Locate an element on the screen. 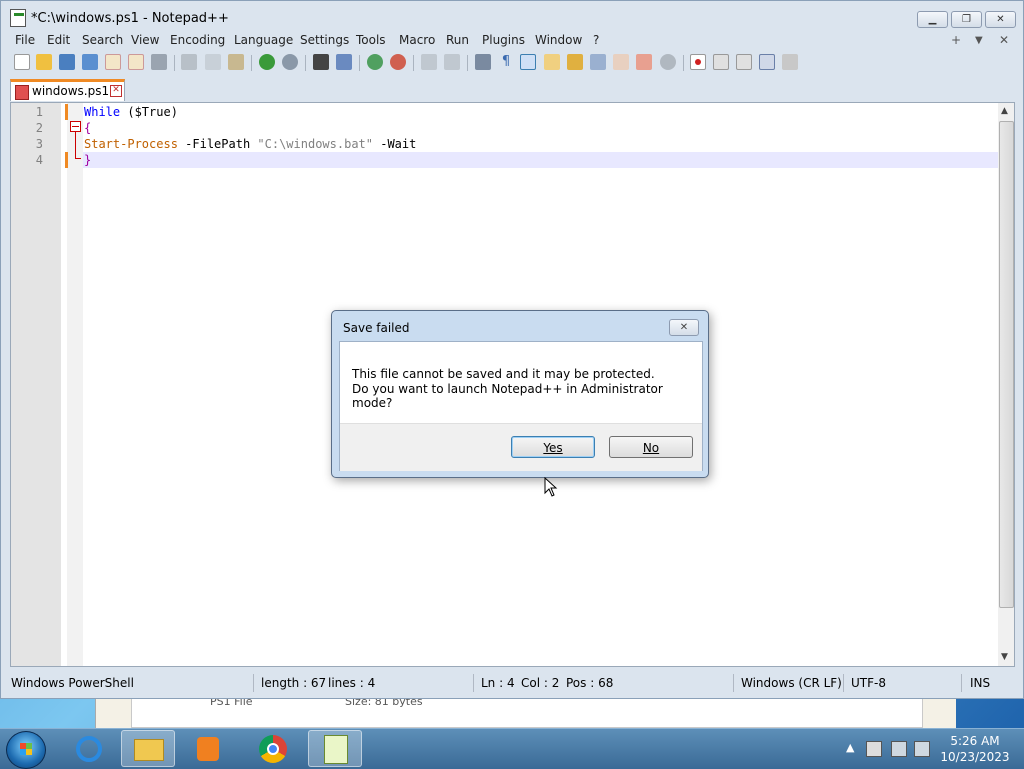  close-button: ✕ is located at coordinates (1000, 19).